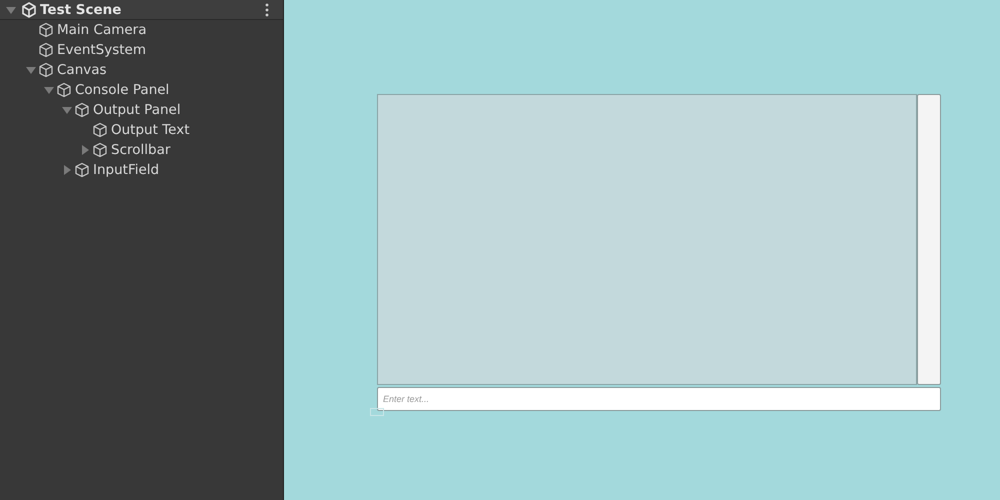 The height and width of the screenshot is (500, 1000). Describe the element at coordinates (377, 412) in the screenshot. I see `pivot-handle` at that location.